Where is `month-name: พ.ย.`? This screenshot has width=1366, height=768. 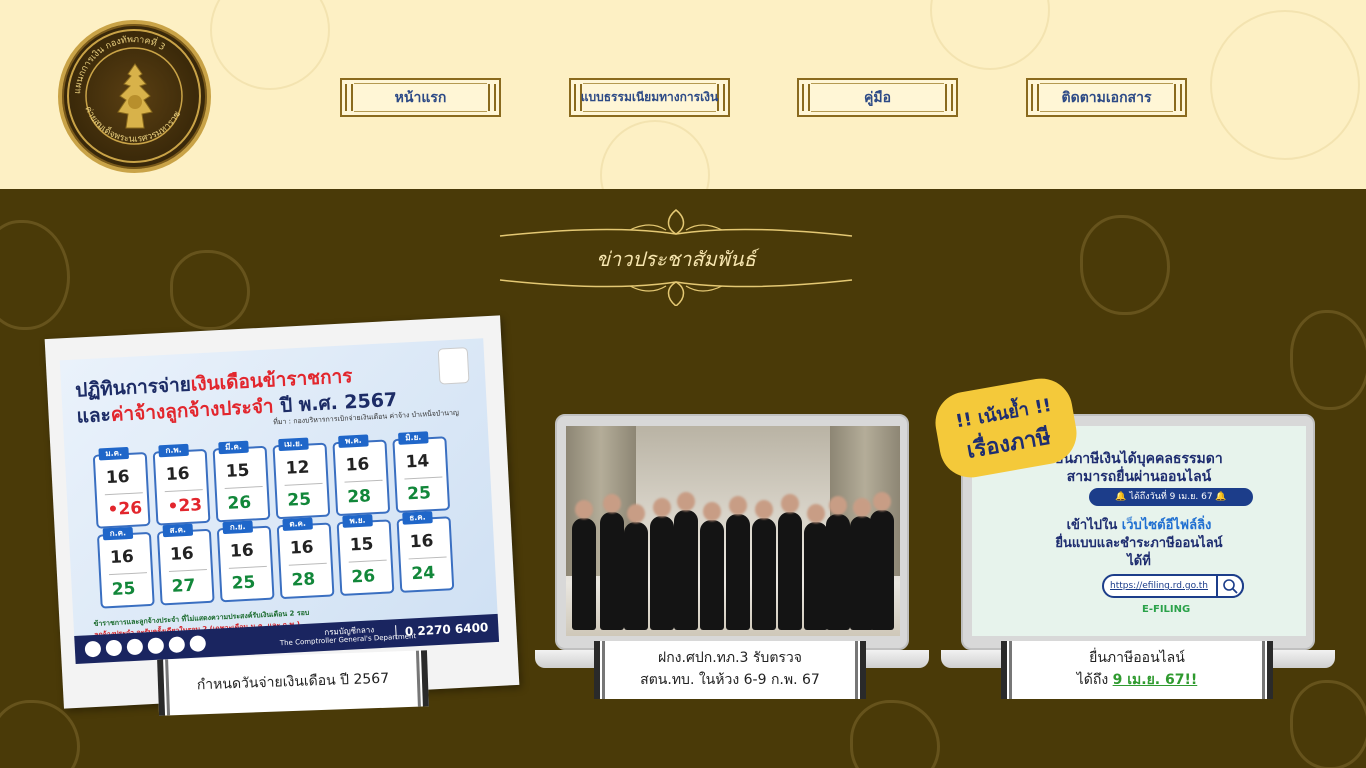
month-name: พ.ย. is located at coordinates (357, 521).